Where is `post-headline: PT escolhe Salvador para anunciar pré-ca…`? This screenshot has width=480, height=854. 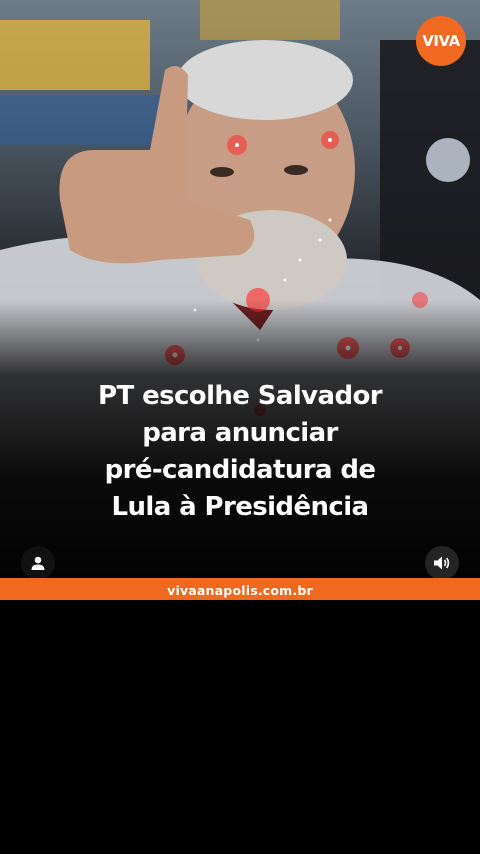
post-headline: PT escolhe Salvador para anunciar pré-ca… is located at coordinates (240, 452).